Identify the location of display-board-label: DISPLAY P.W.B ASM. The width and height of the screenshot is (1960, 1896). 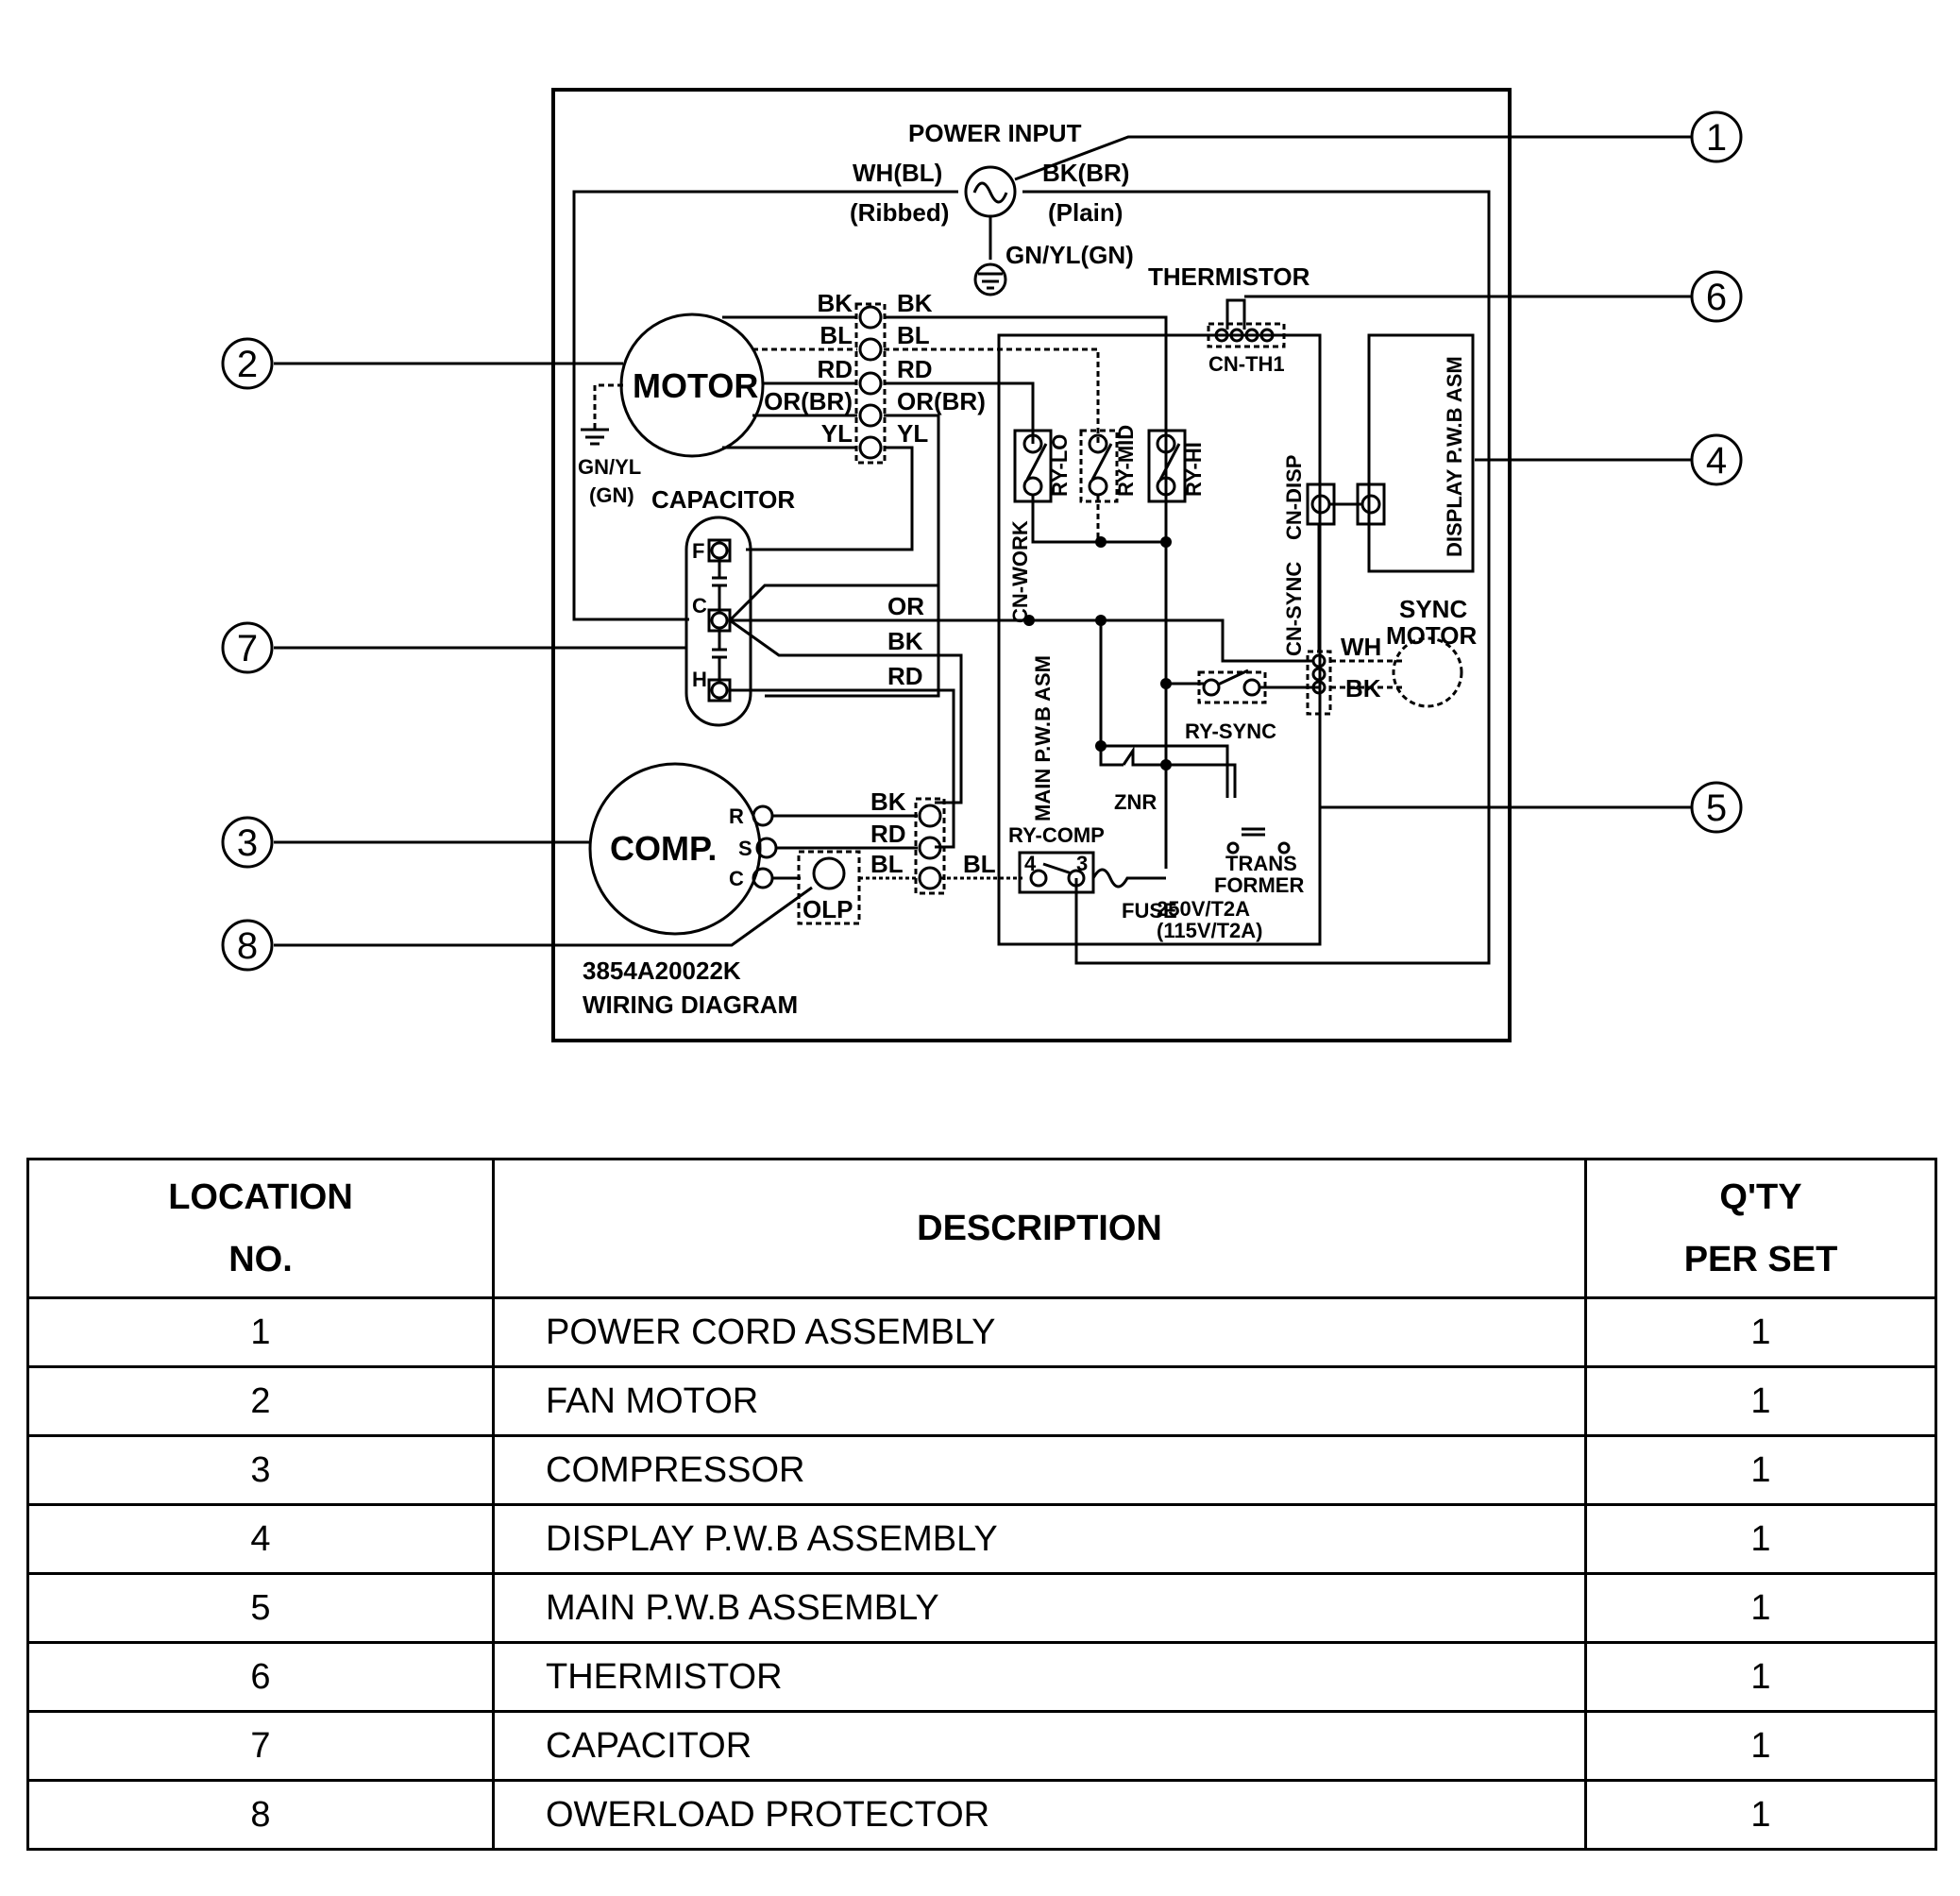
(1455, 456).